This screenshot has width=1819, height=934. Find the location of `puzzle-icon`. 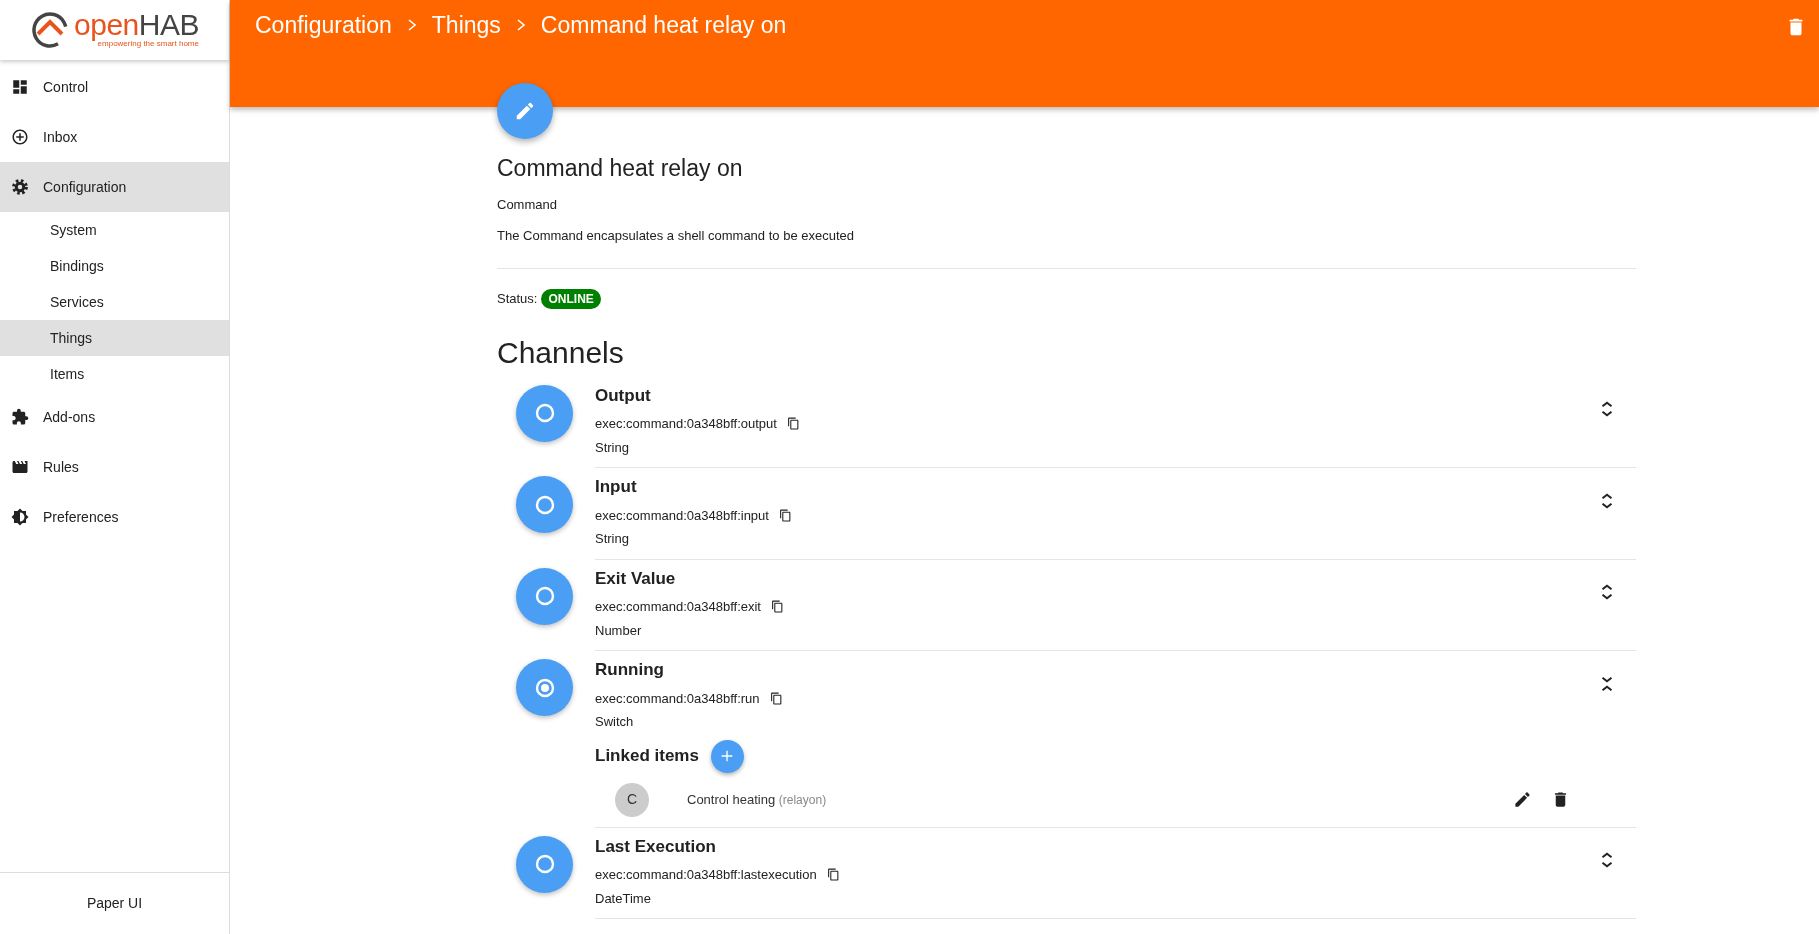

puzzle-icon is located at coordinates (20, 417).